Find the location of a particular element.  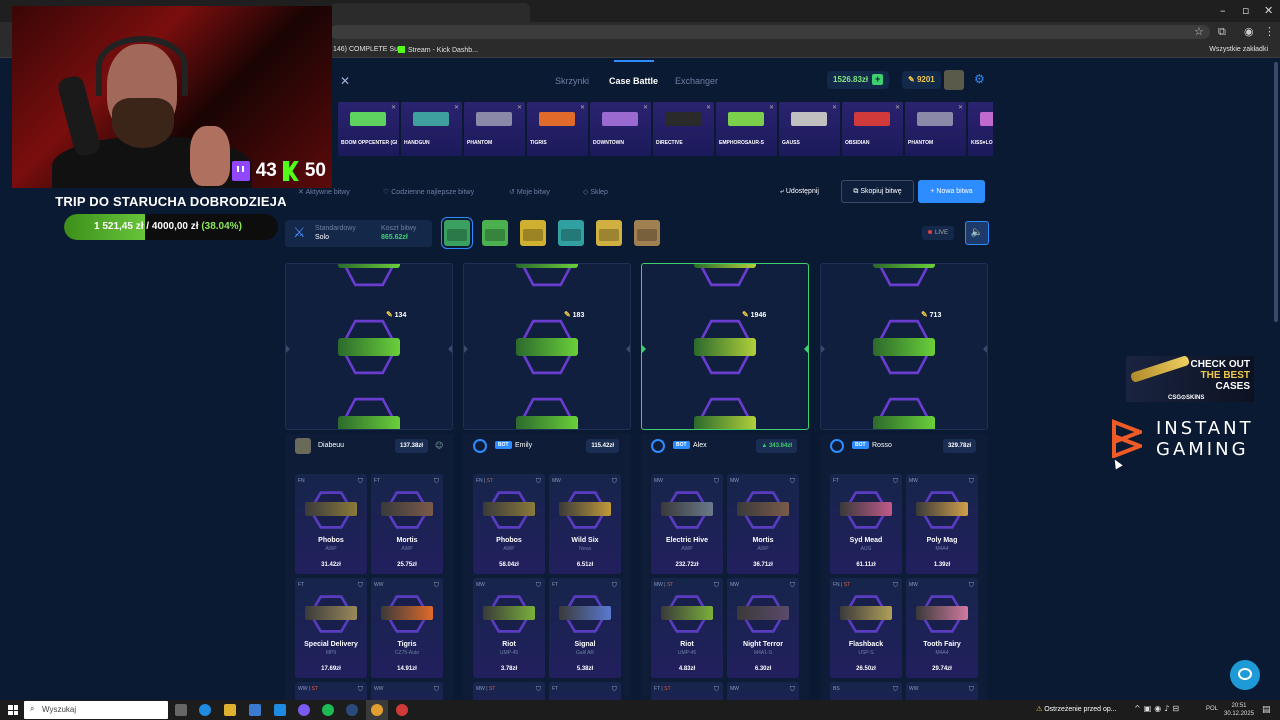

spotify-icon is located at coordinates (328, 710).